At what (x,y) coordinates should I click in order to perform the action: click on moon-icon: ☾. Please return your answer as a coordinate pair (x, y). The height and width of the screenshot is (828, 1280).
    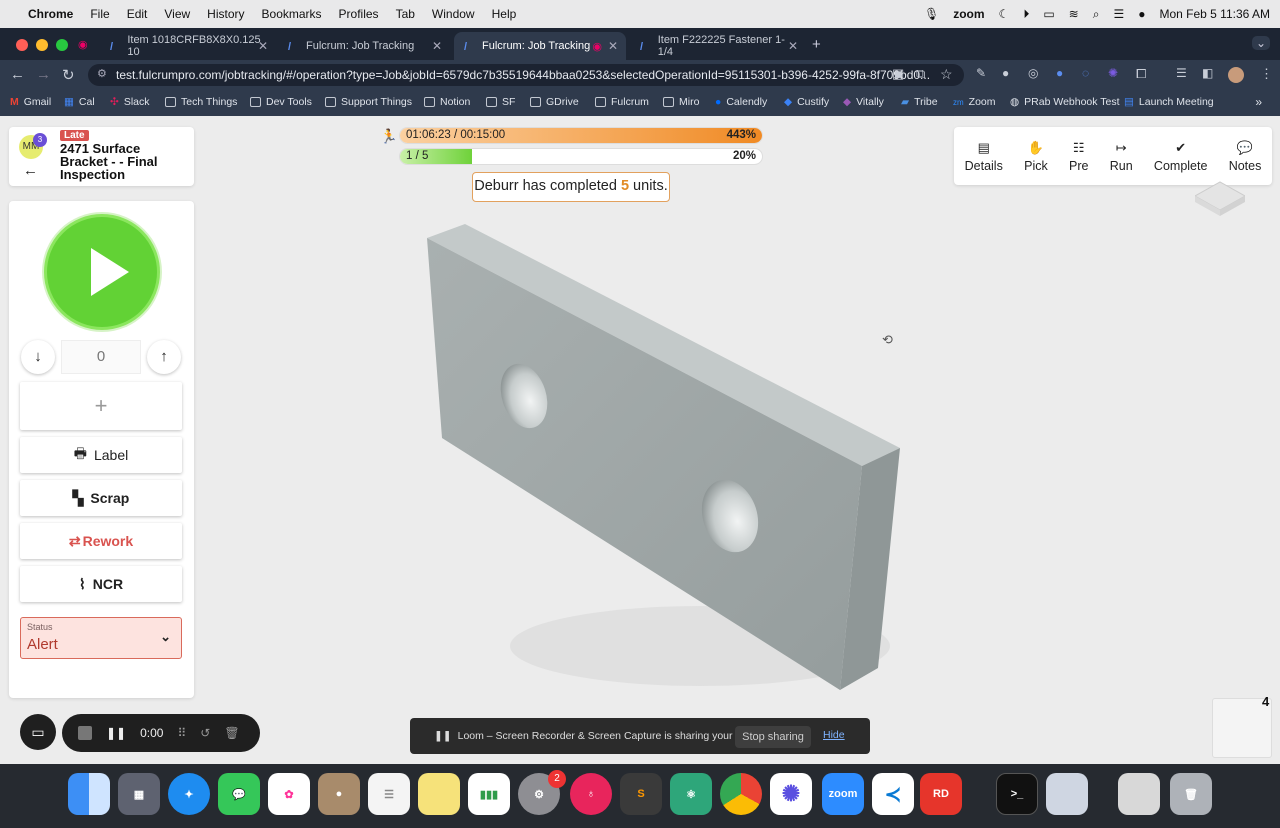
    Looking at the image, I should click on (1004, 14).